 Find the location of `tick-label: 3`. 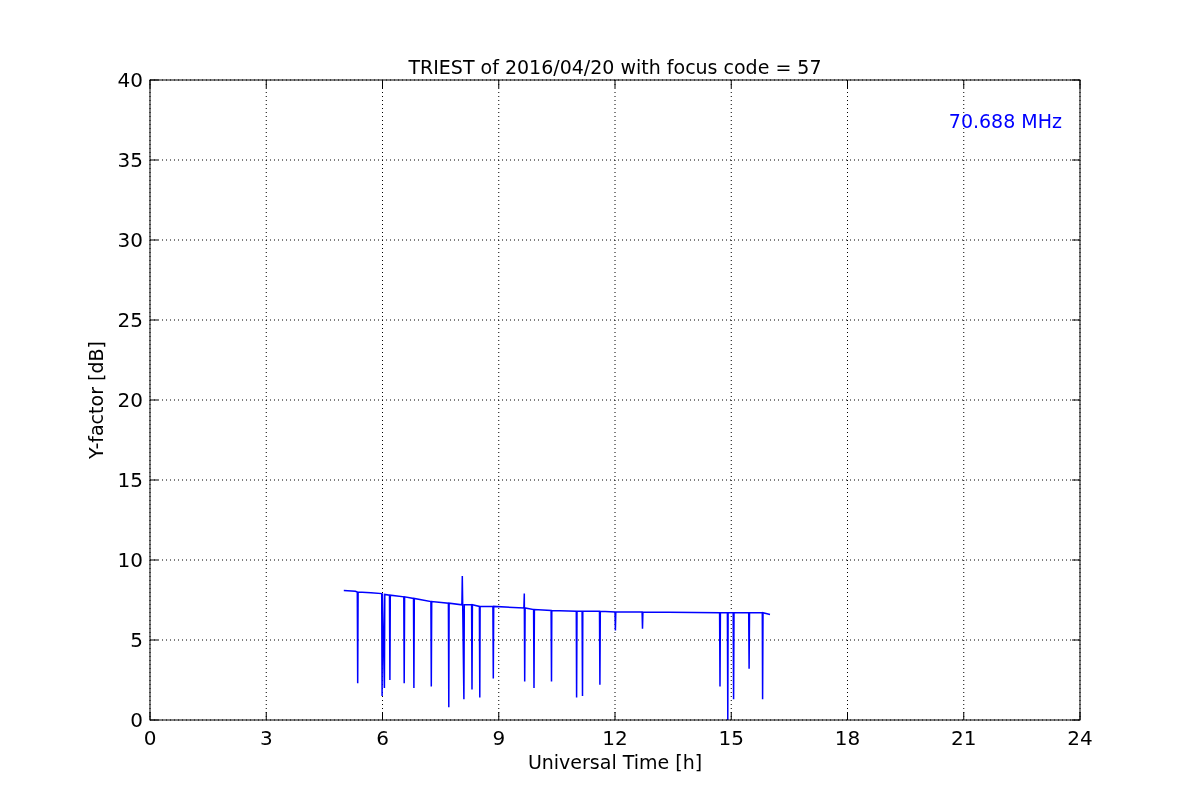

tick-label: 3 is located at coordinates (266, 738).